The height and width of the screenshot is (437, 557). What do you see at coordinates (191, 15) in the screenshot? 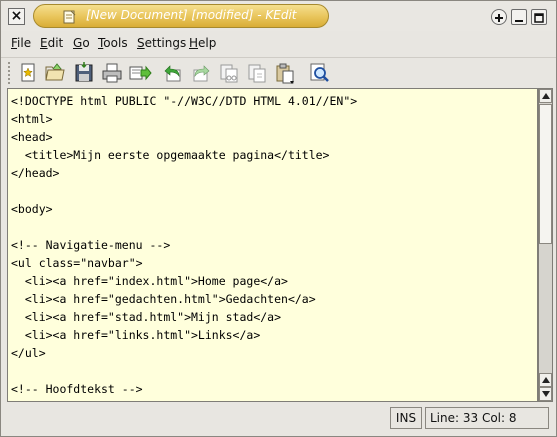
I see `window-title: [New Document] [modified] - KEdit` at bounding box center [191, 15].